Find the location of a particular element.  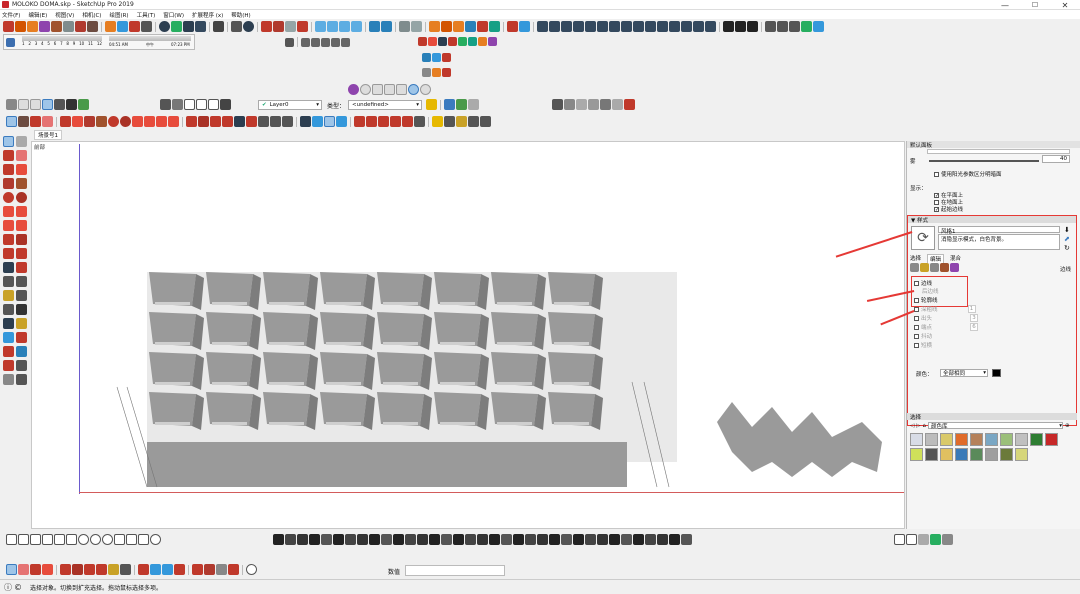

fog-value: 40 is located at coordinates (1056, 159).